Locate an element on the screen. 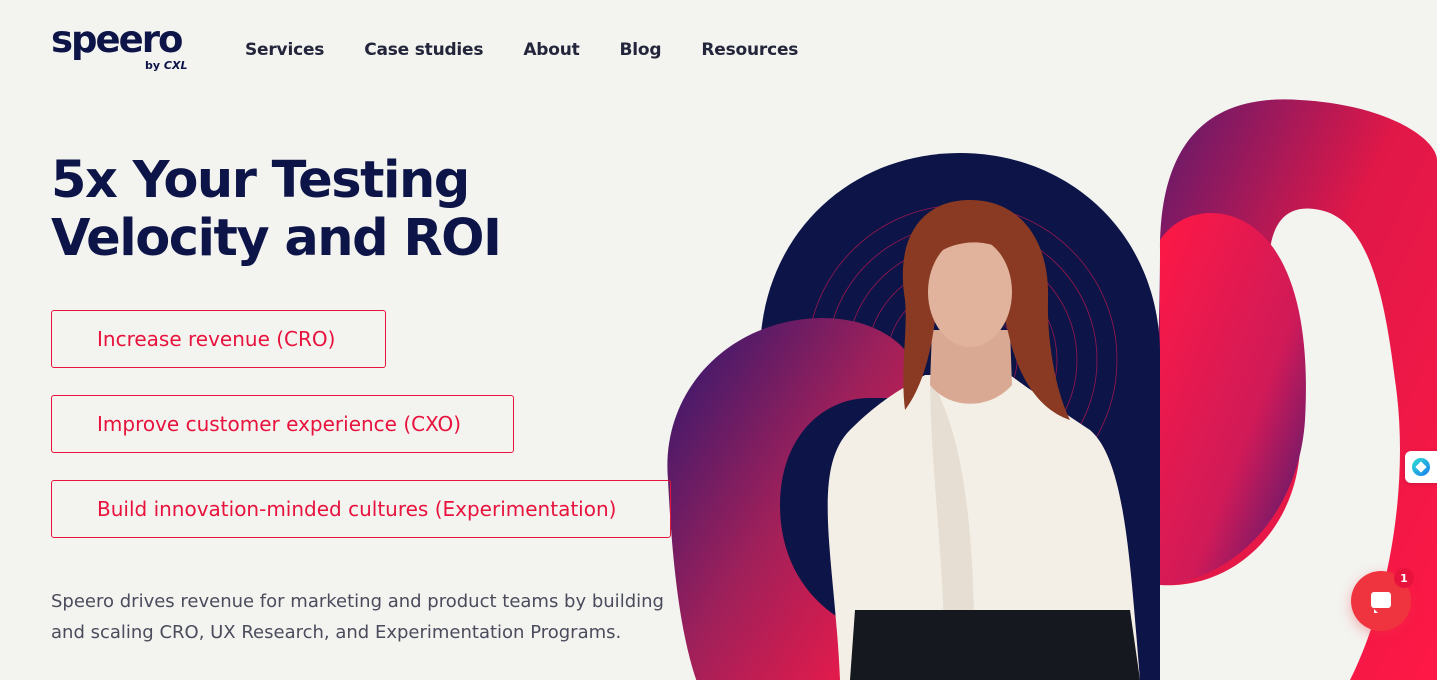  logo-wordmark: speero is located at coordinates (117, 39).